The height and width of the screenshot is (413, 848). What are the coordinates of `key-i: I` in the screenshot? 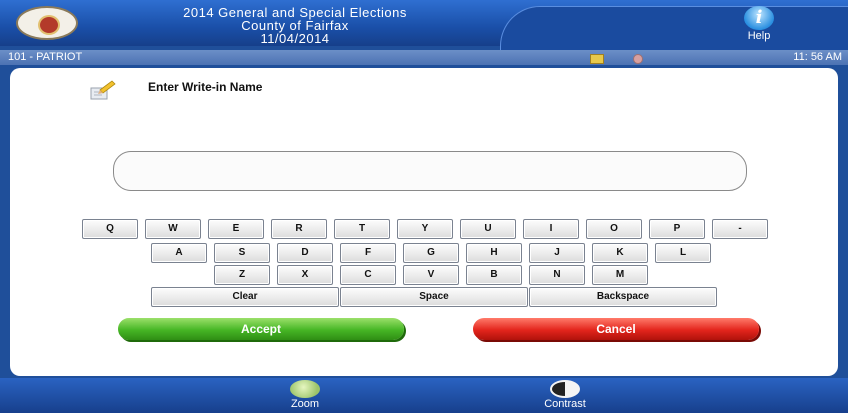 It's located at (551, 229).